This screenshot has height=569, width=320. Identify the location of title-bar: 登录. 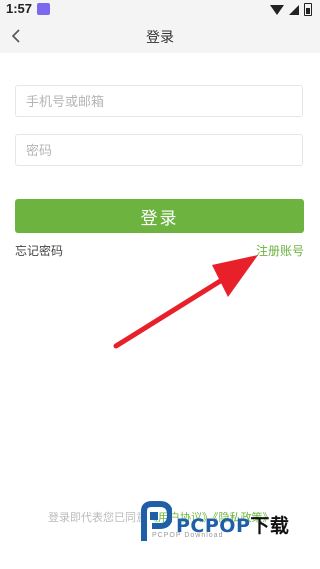
(160, 36).